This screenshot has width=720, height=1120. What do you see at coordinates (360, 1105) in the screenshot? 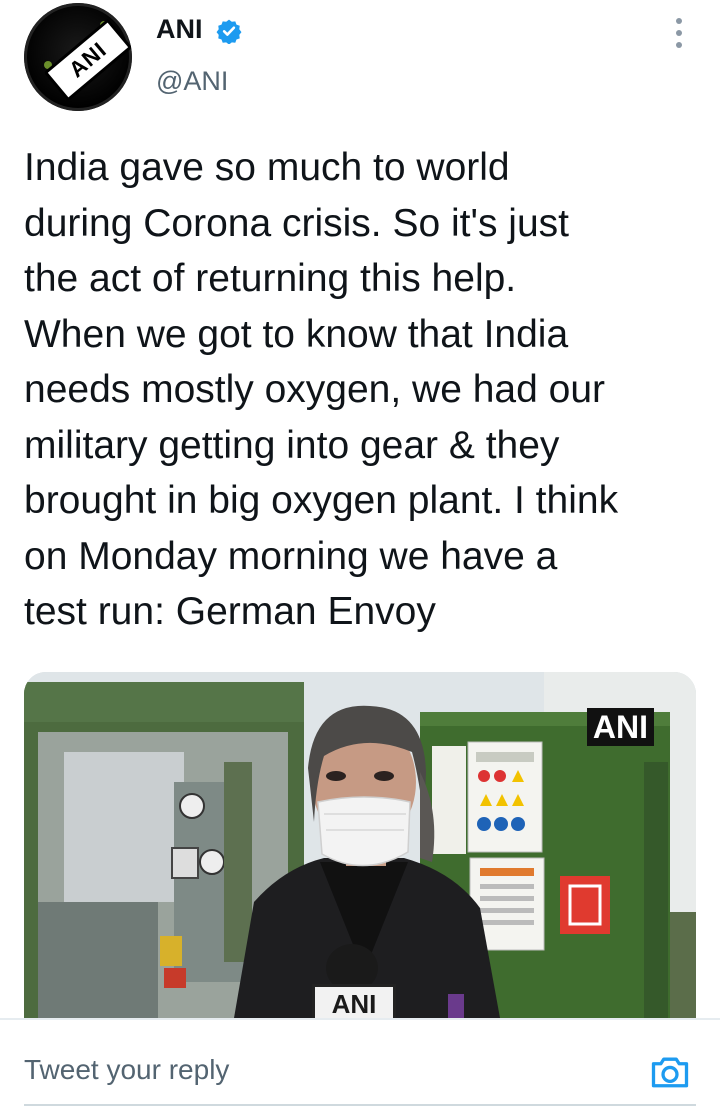
I see `reply-underline` at bounding box center [360, 1105].